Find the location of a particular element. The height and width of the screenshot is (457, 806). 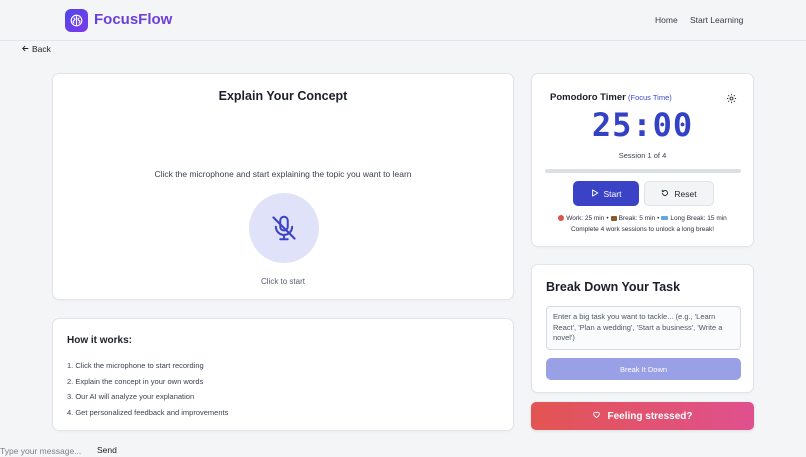

back-link: Back is located at coordinates (36, 49).